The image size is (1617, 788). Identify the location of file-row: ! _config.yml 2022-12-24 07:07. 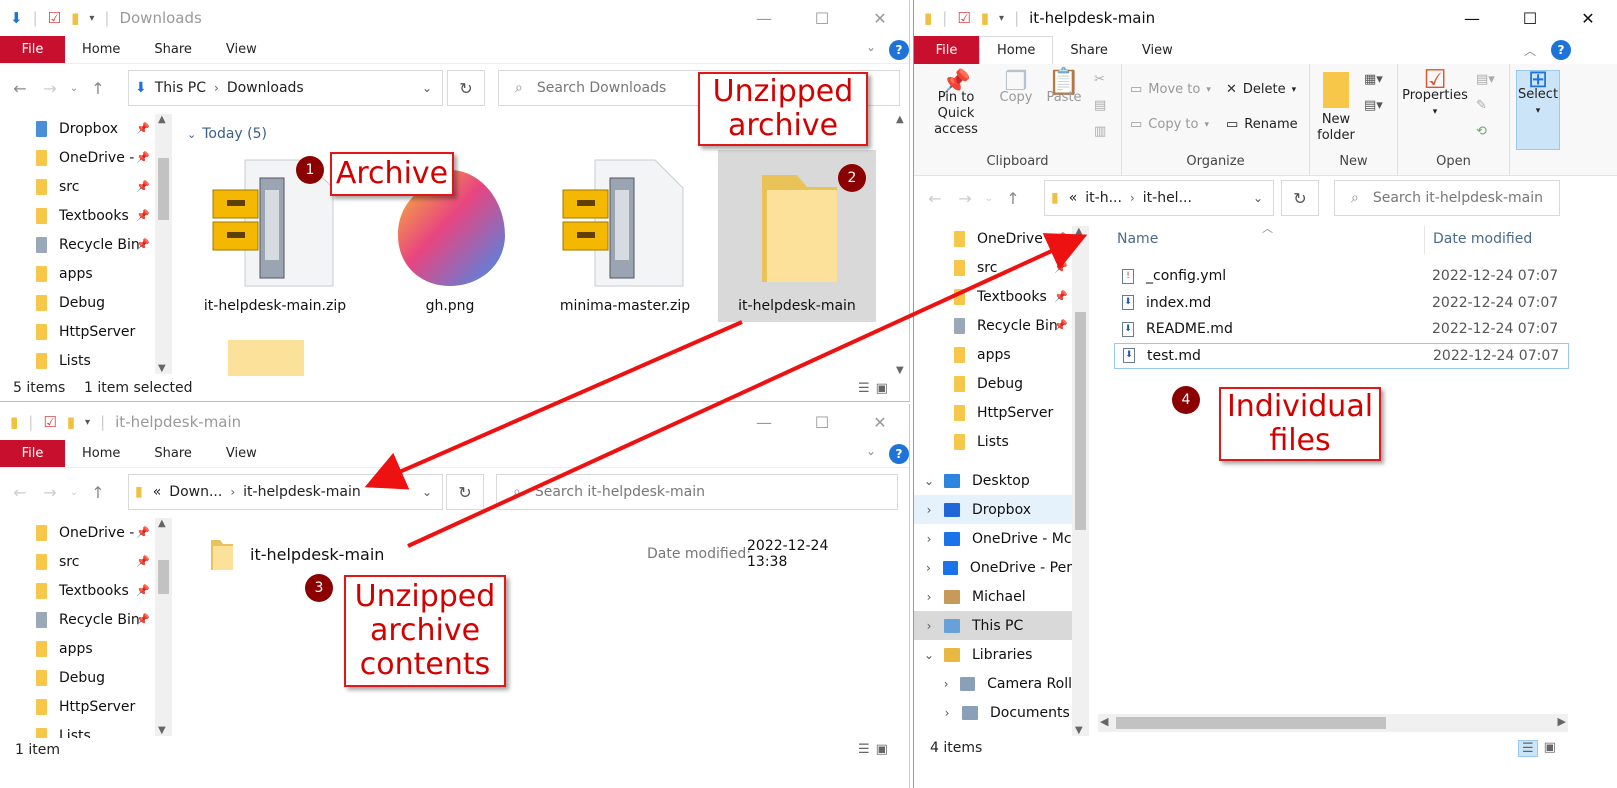
(1341, 276).